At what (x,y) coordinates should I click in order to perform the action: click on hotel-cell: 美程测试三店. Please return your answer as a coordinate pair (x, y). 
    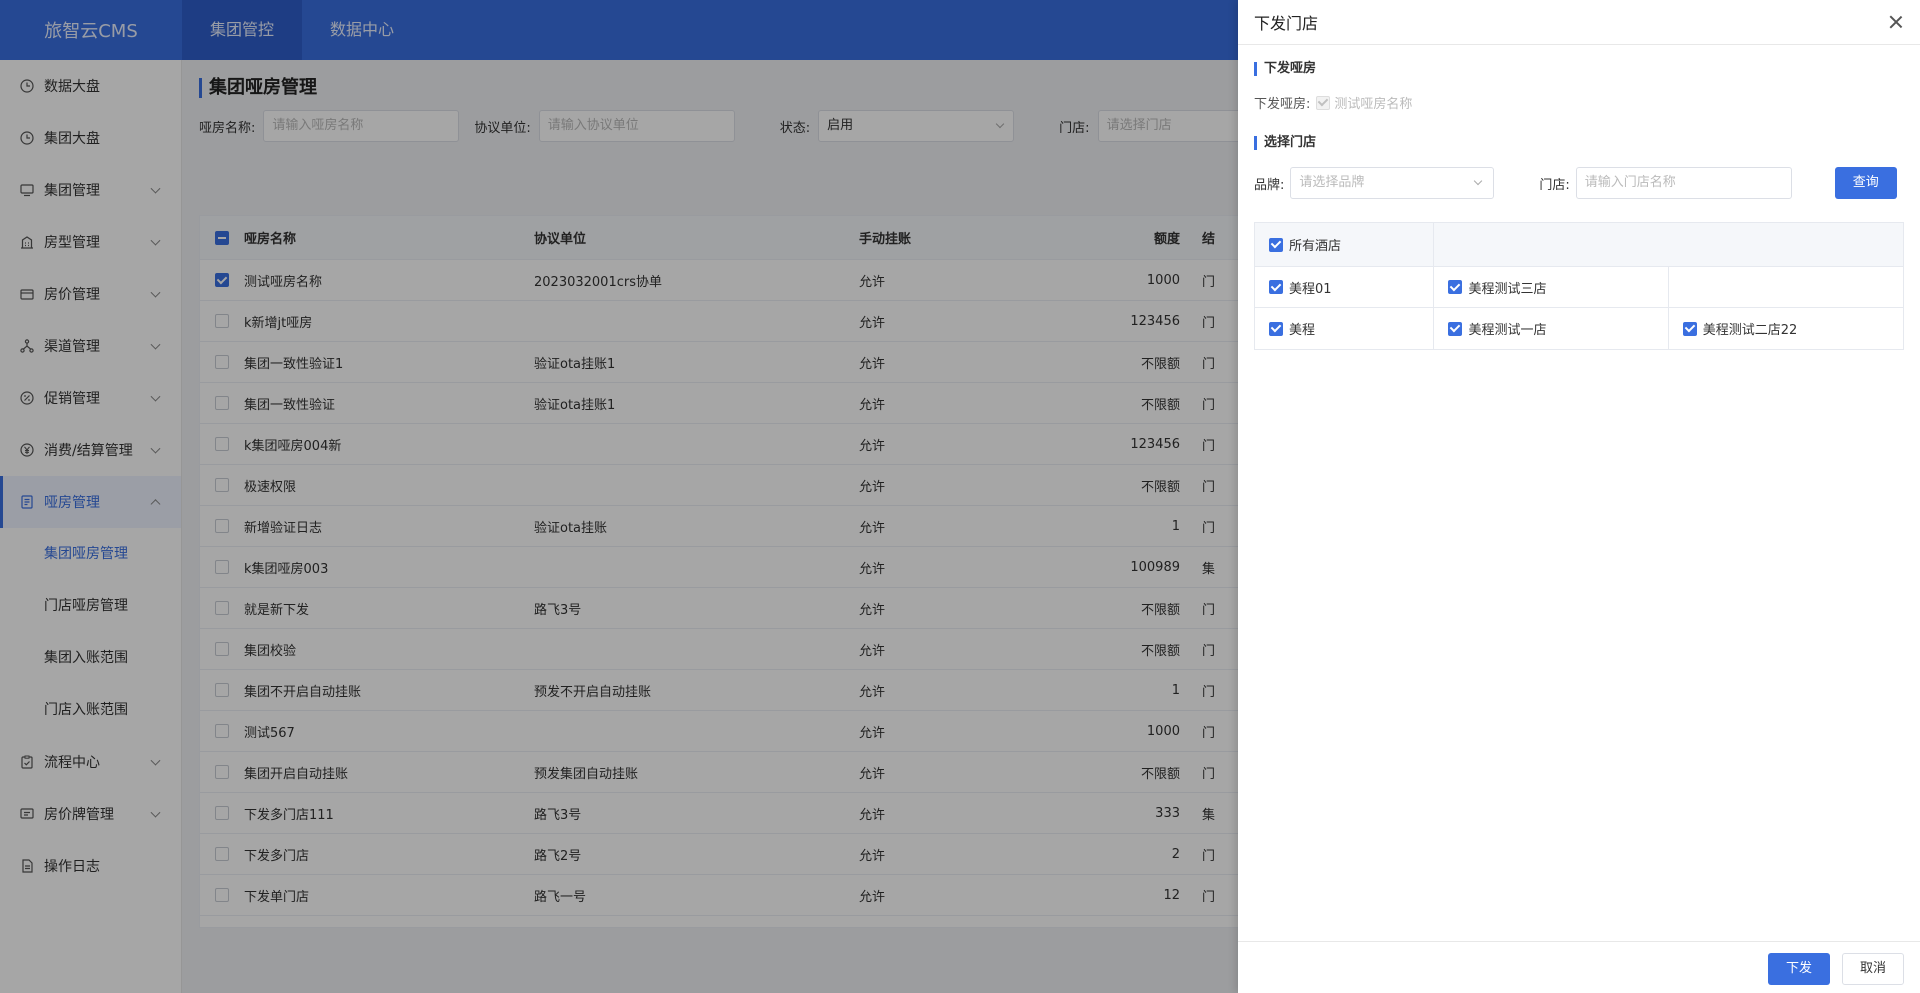
    Looking at the image, I should click on (1551, 287).